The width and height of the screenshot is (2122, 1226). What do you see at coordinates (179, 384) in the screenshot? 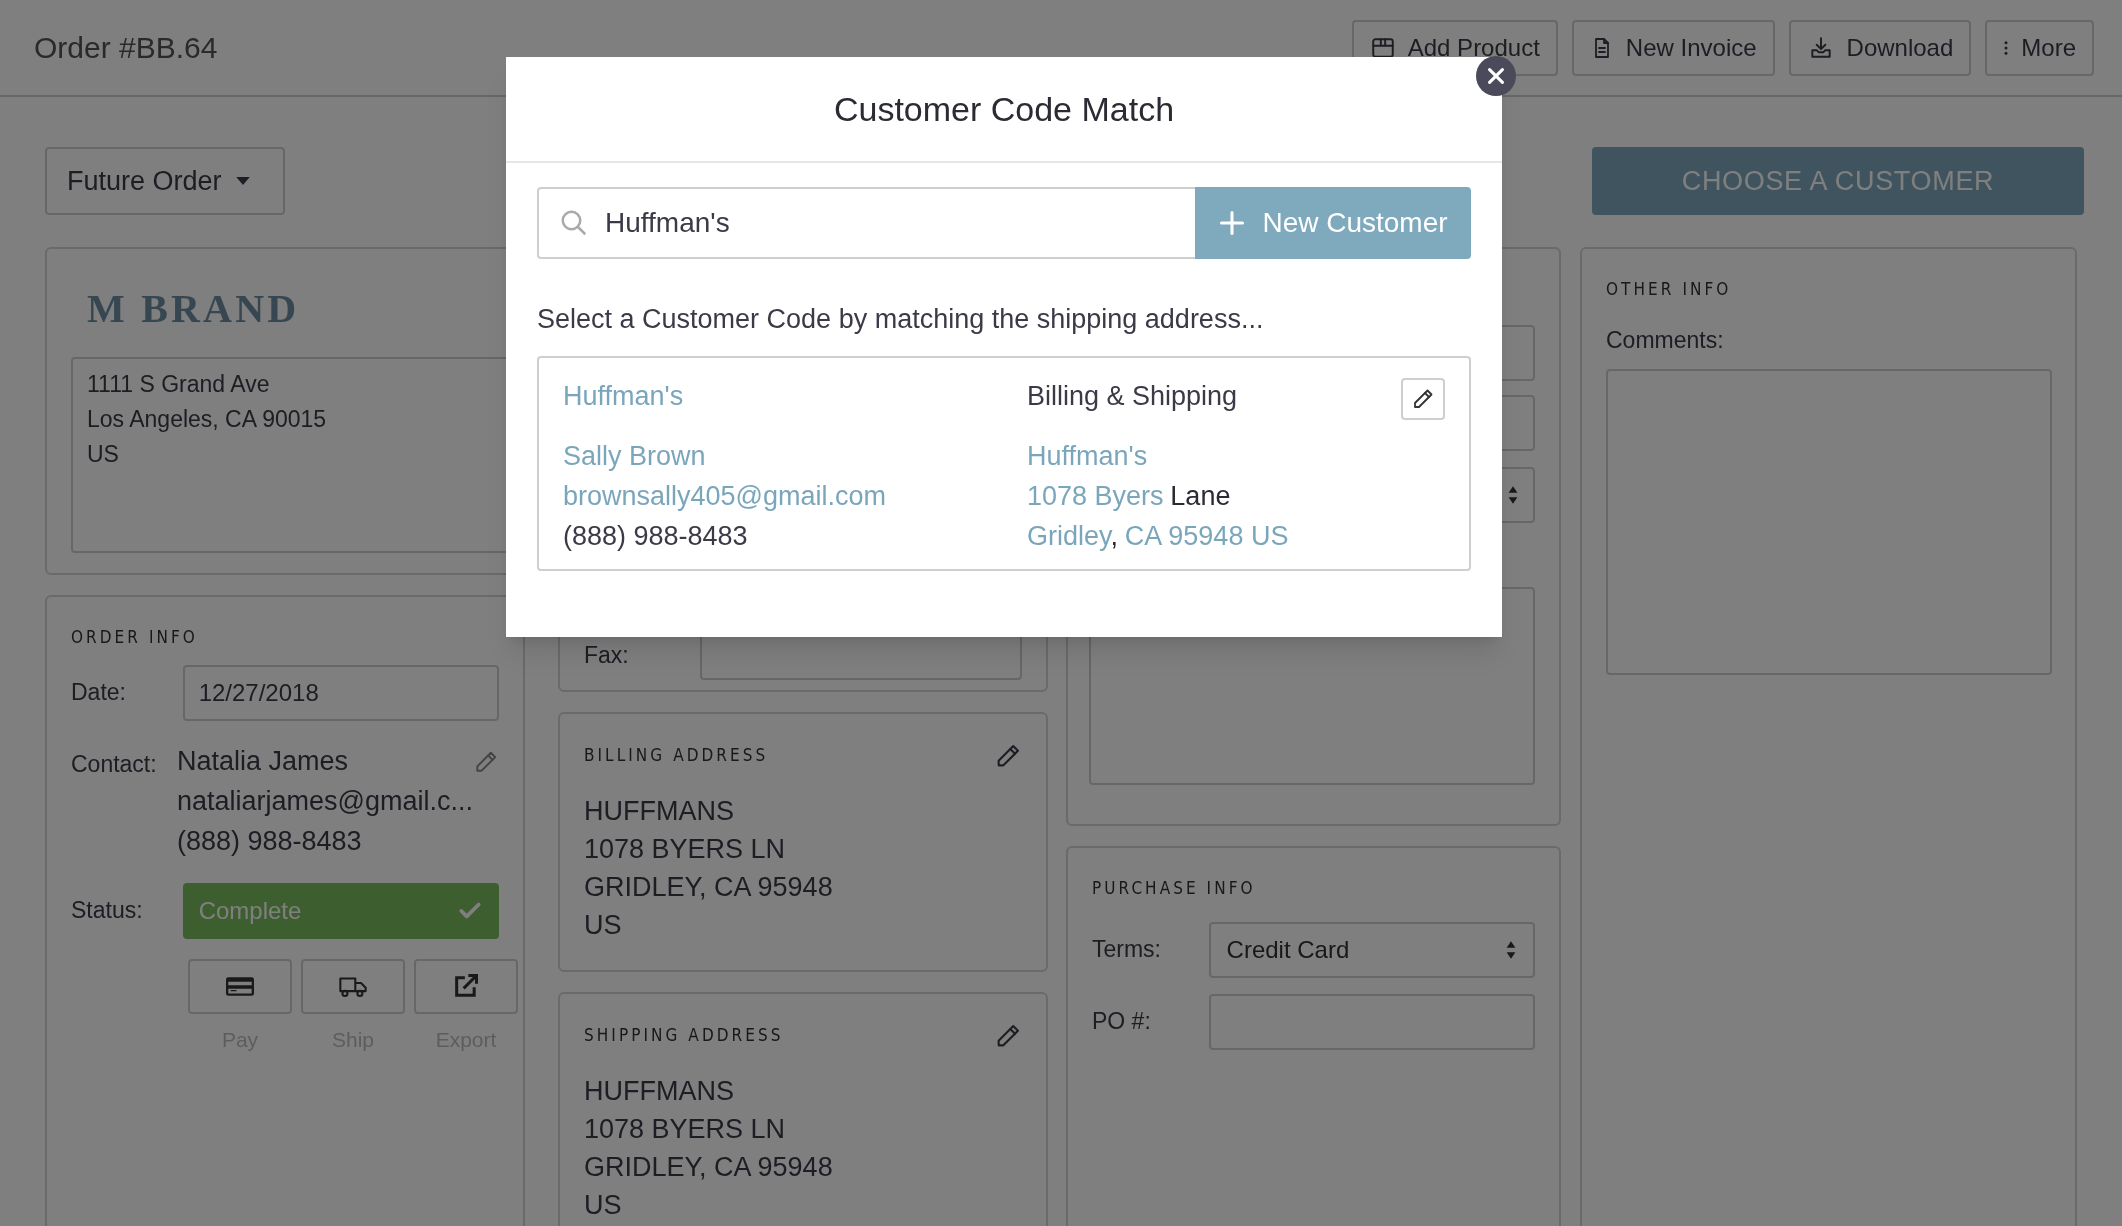
I see `address-line: 1111 S Grand Ave` at bounding box center [179, 384].